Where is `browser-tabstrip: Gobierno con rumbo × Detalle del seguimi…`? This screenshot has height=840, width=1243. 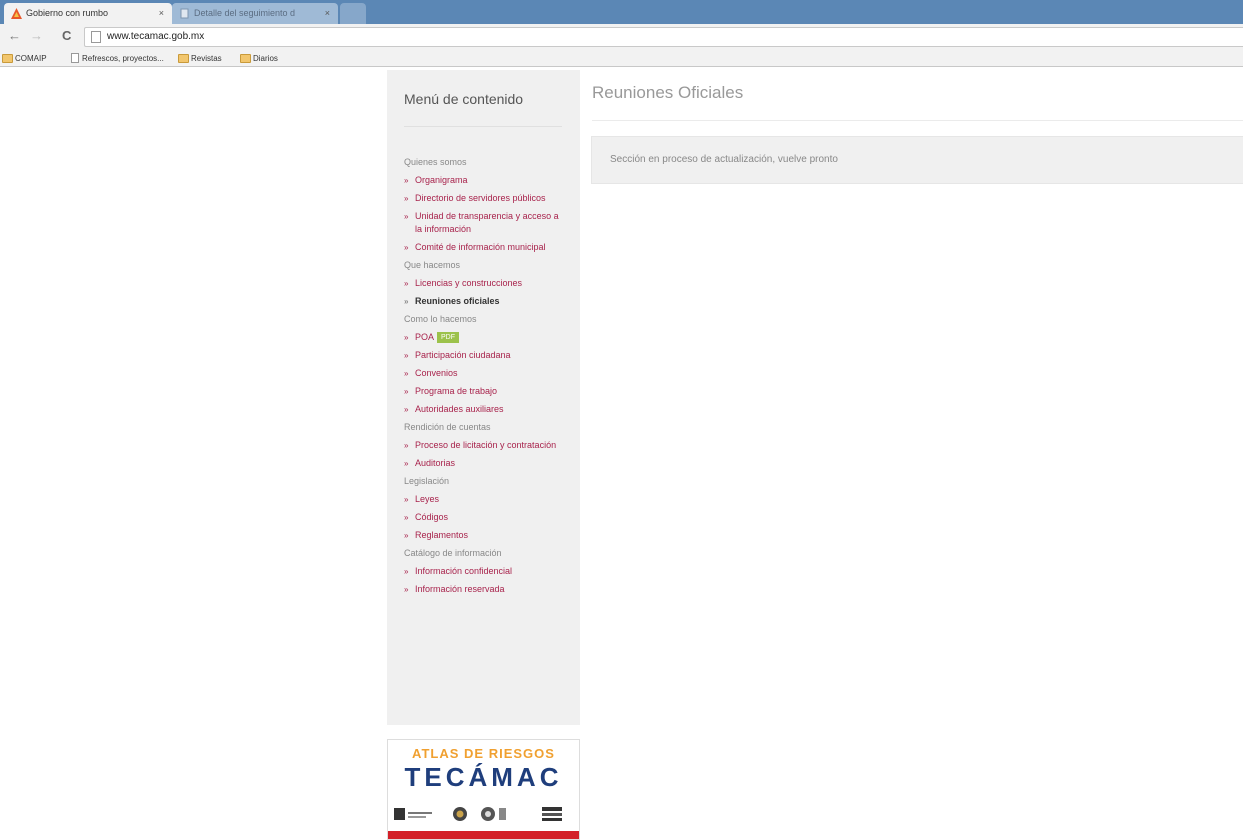 browser-tabstrip: Gobierno con rumbo × Detalle del seguimi… is located at coordinates (621, 12).